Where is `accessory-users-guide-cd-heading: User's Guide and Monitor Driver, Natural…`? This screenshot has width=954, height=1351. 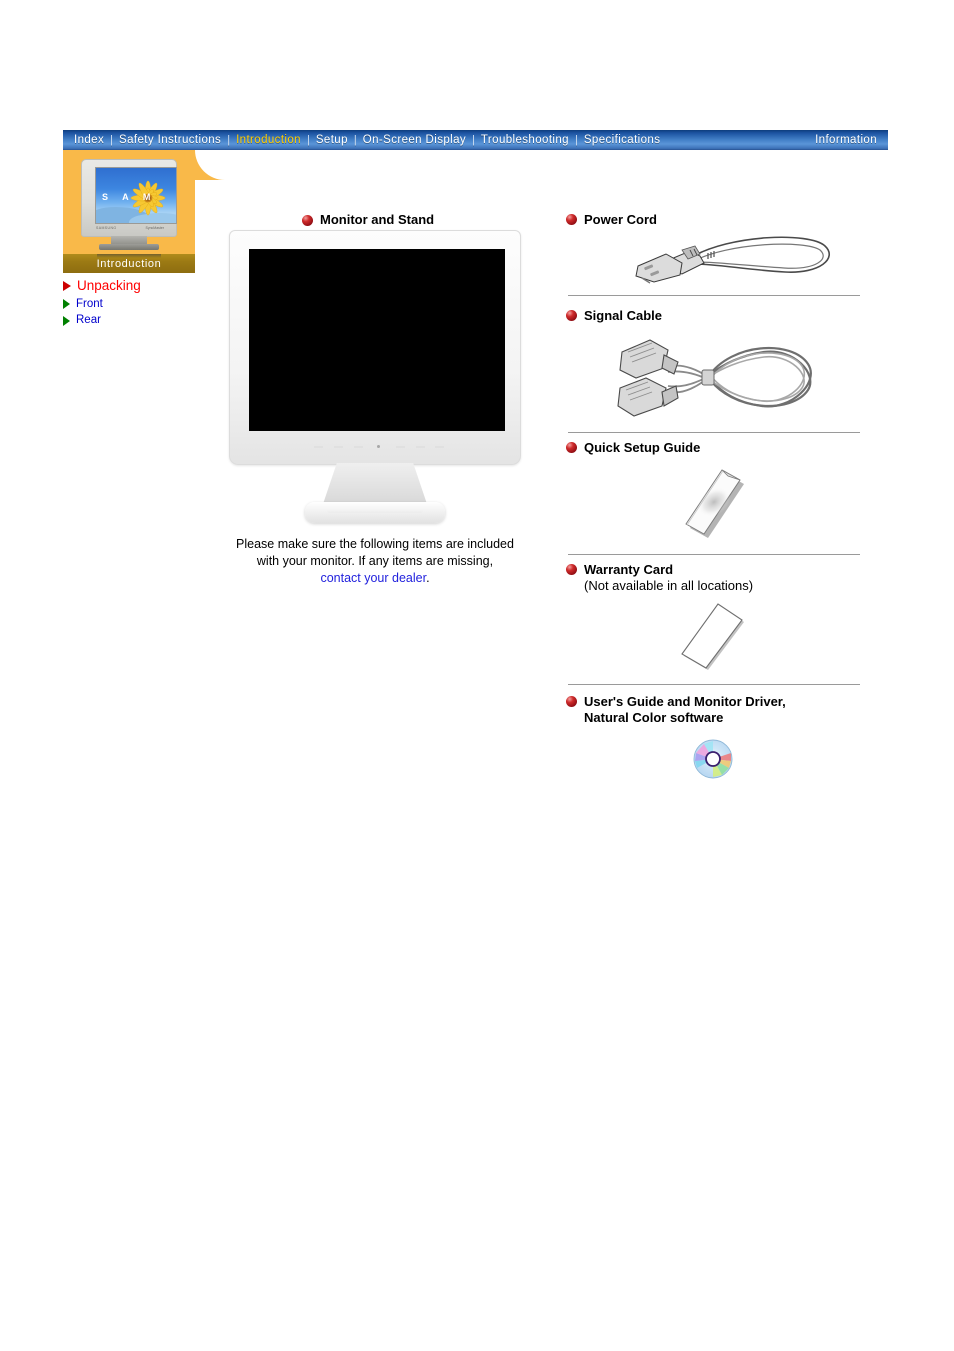 accessory-users-guide-cd-heading: User's Guide and Monitor Driver, Natural… is located at coordinates (714, 710).